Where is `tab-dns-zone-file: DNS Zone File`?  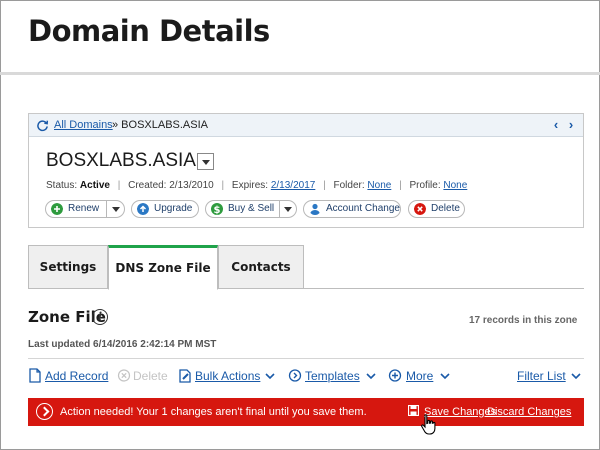
tab-dns-zone-file: DNS Zone File is located at coordinates (163, 267).